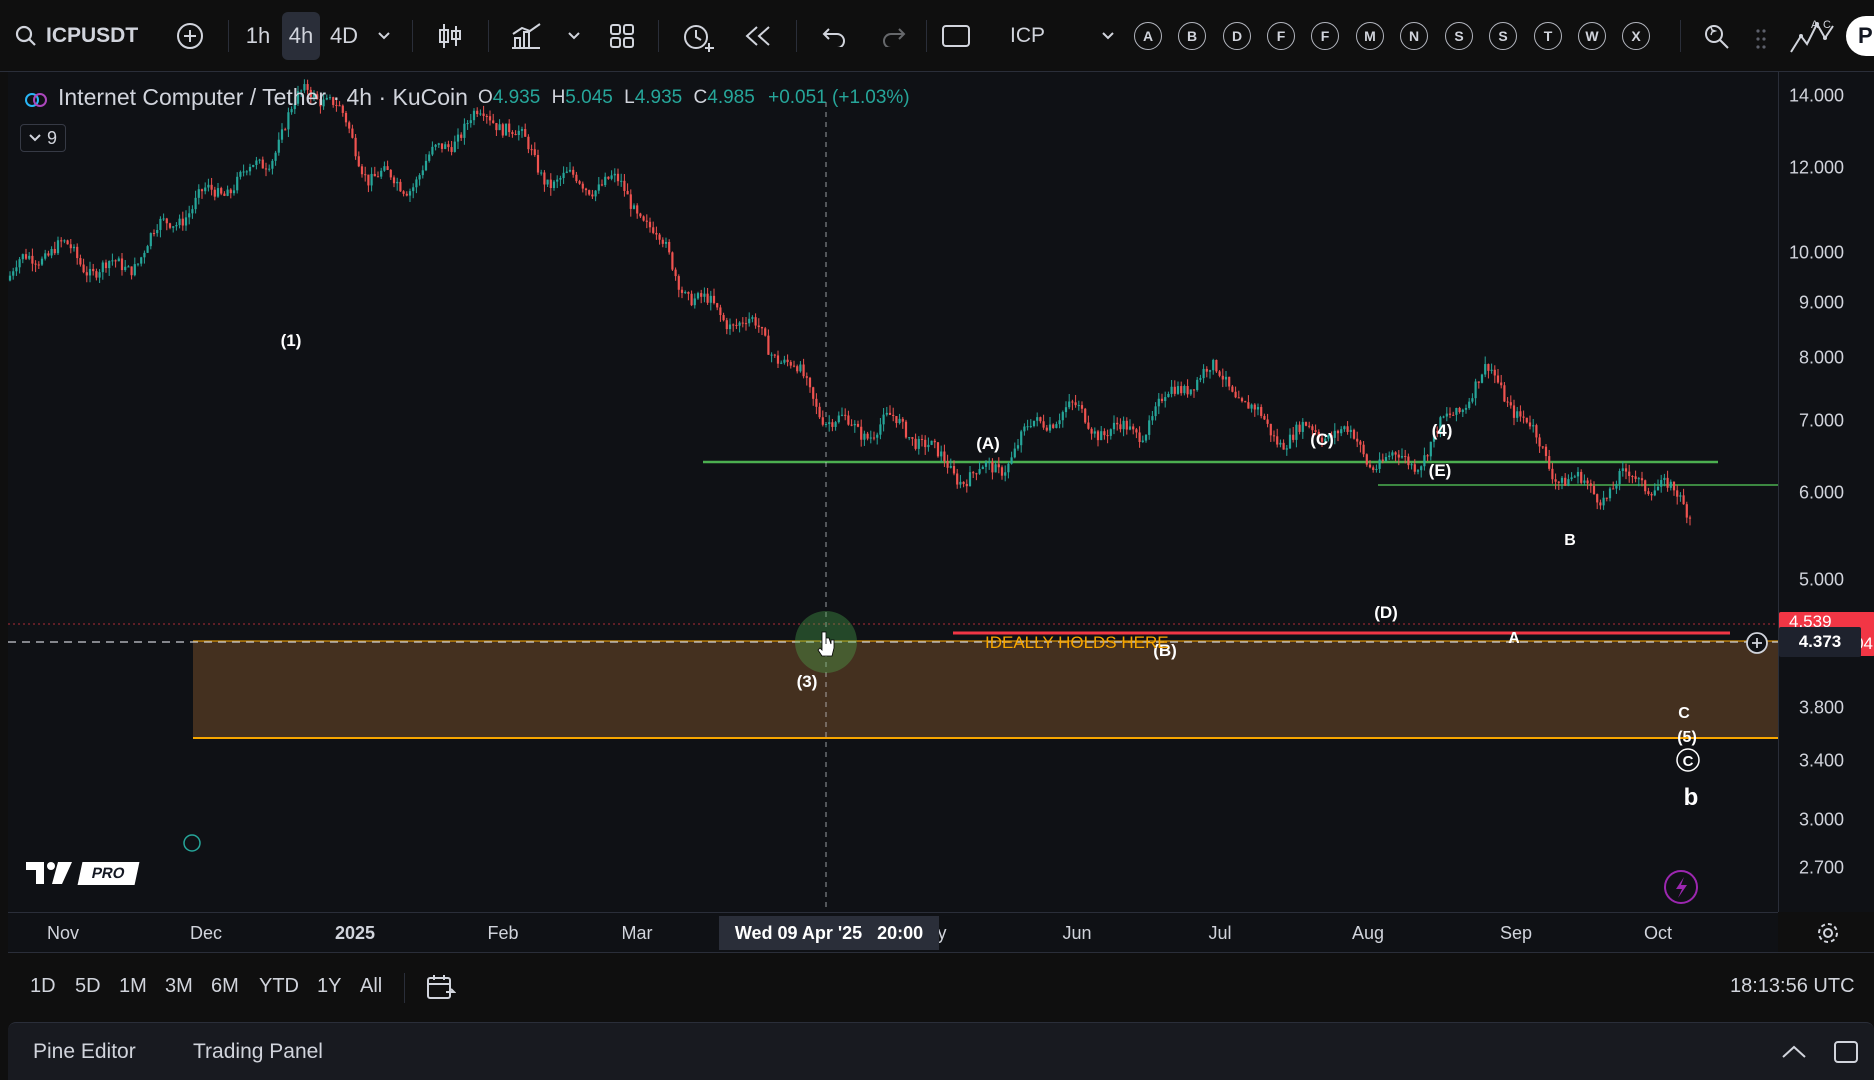 The image size is (1874, 1080). I want to click on alpha-button-b: B, so click(1192, 36).